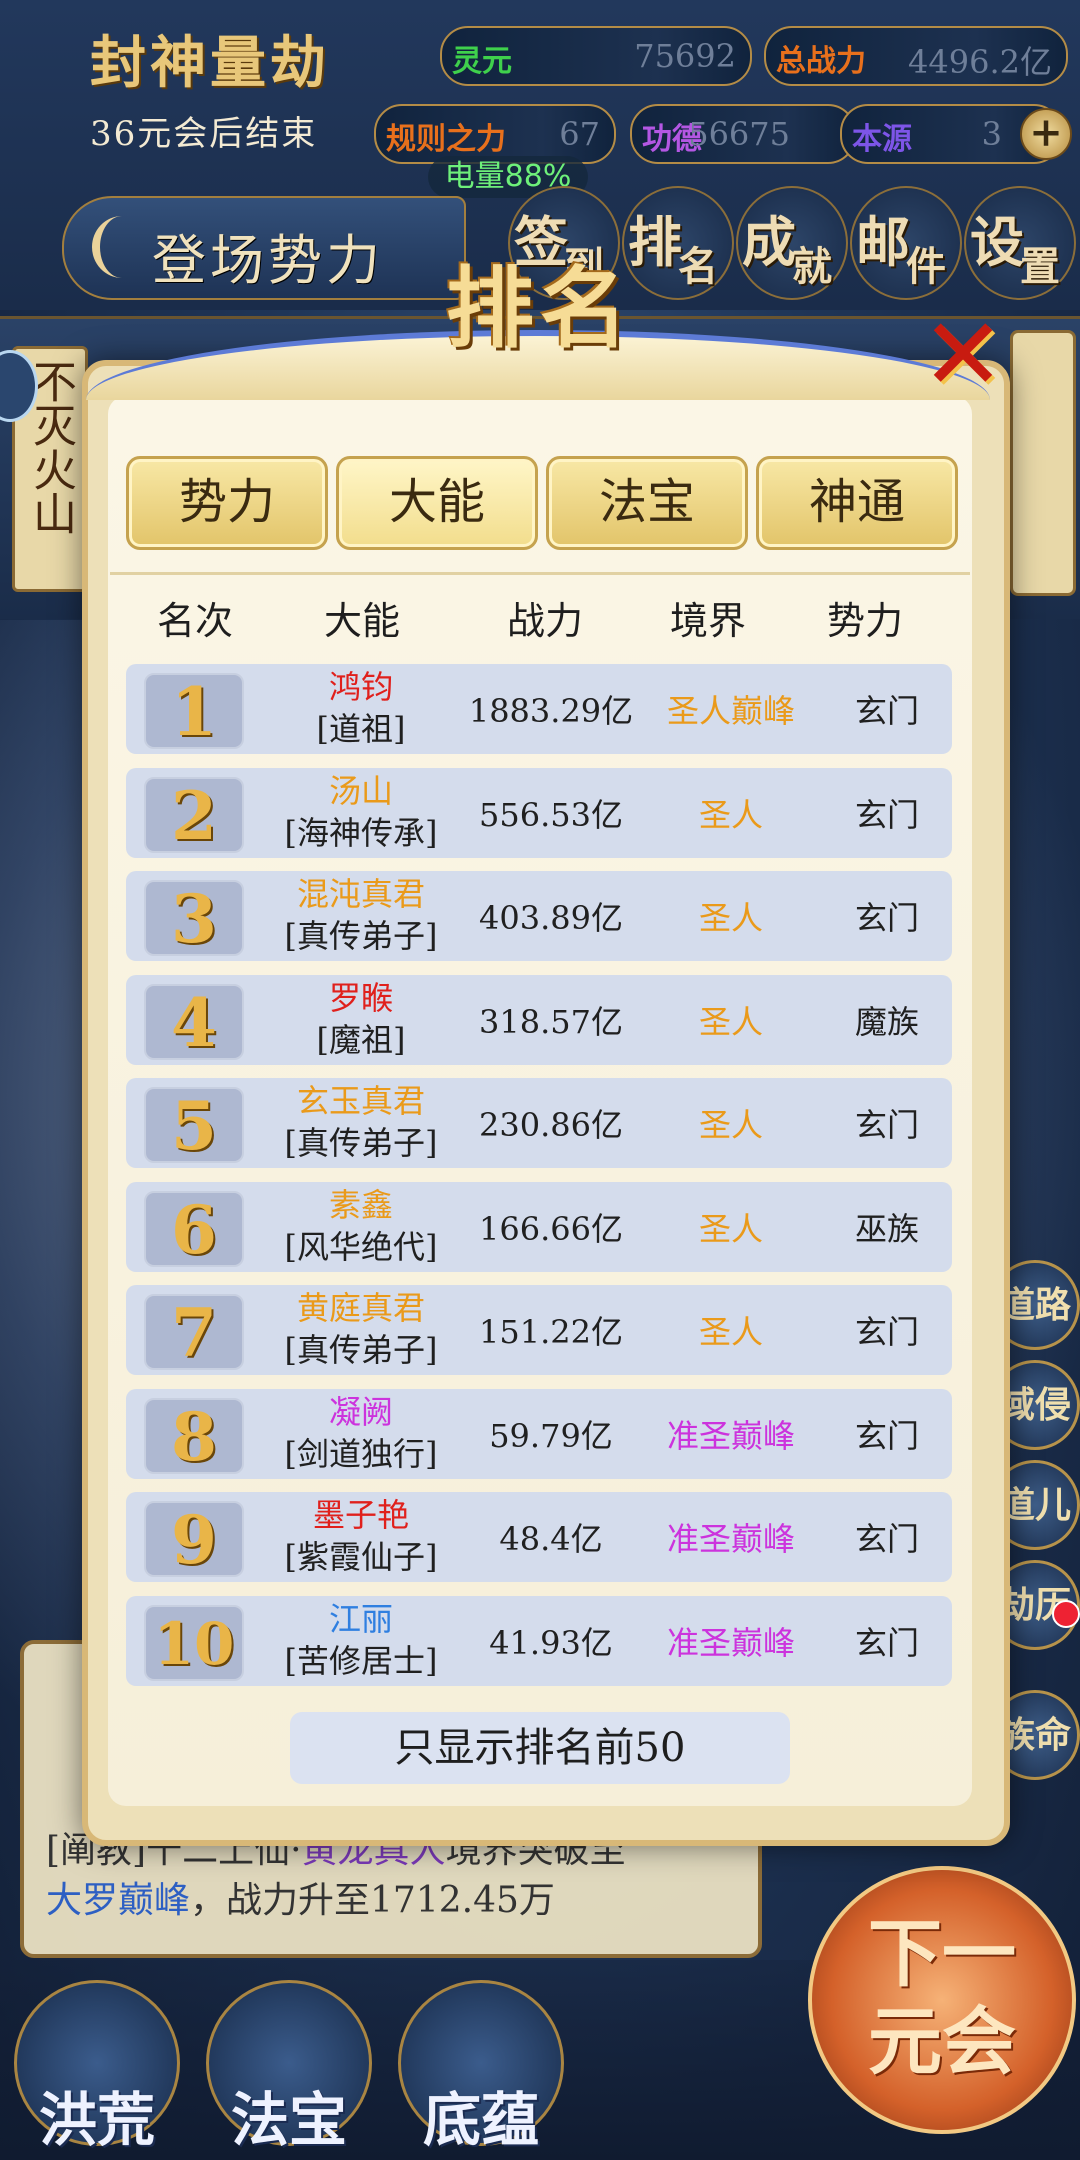 This screenshot has height=2160, width=1080. Describe the element at coordinates (540, 1748) in the screenshot. I see `top50-note: 只显示排名前50` at that location.